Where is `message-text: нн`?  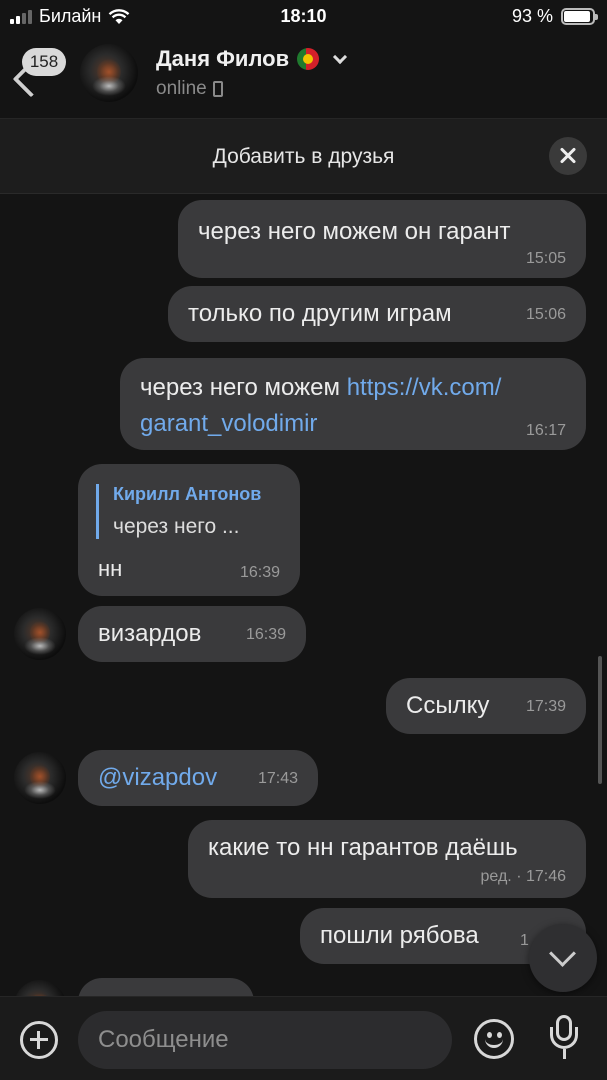 message-text: нн is located at coordinates (110, 568).